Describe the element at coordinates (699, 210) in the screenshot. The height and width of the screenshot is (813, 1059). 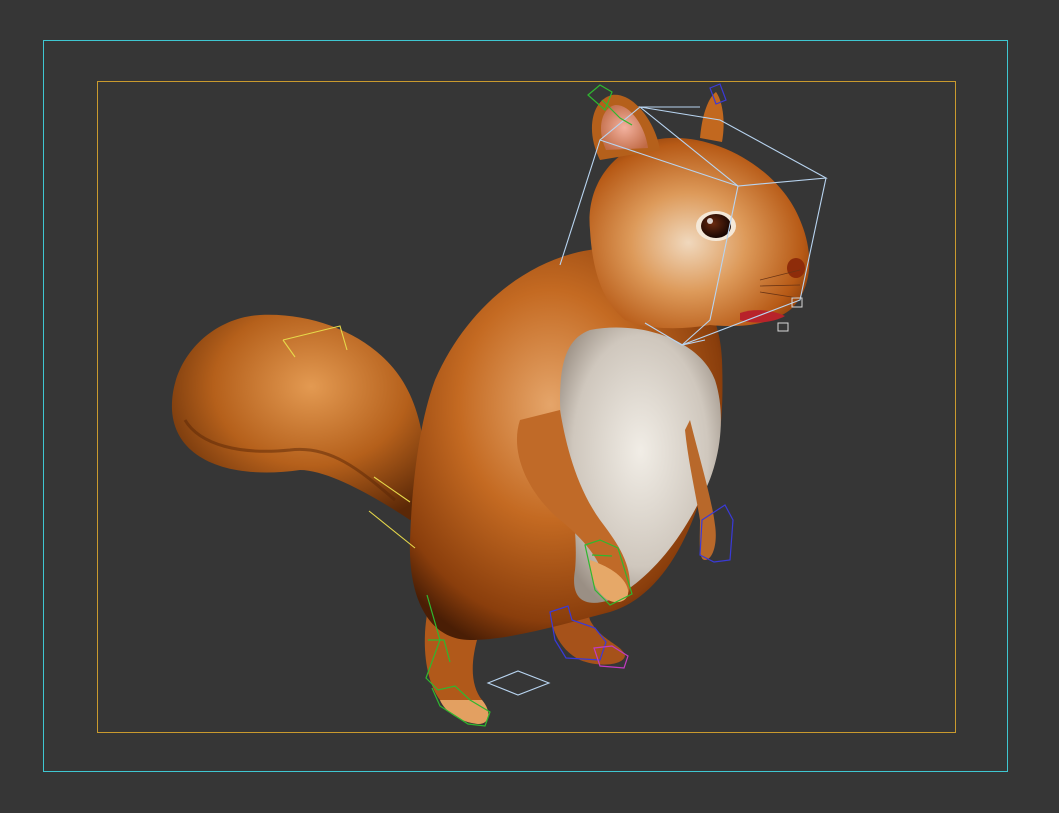
I see `squirrel-head` at that location.